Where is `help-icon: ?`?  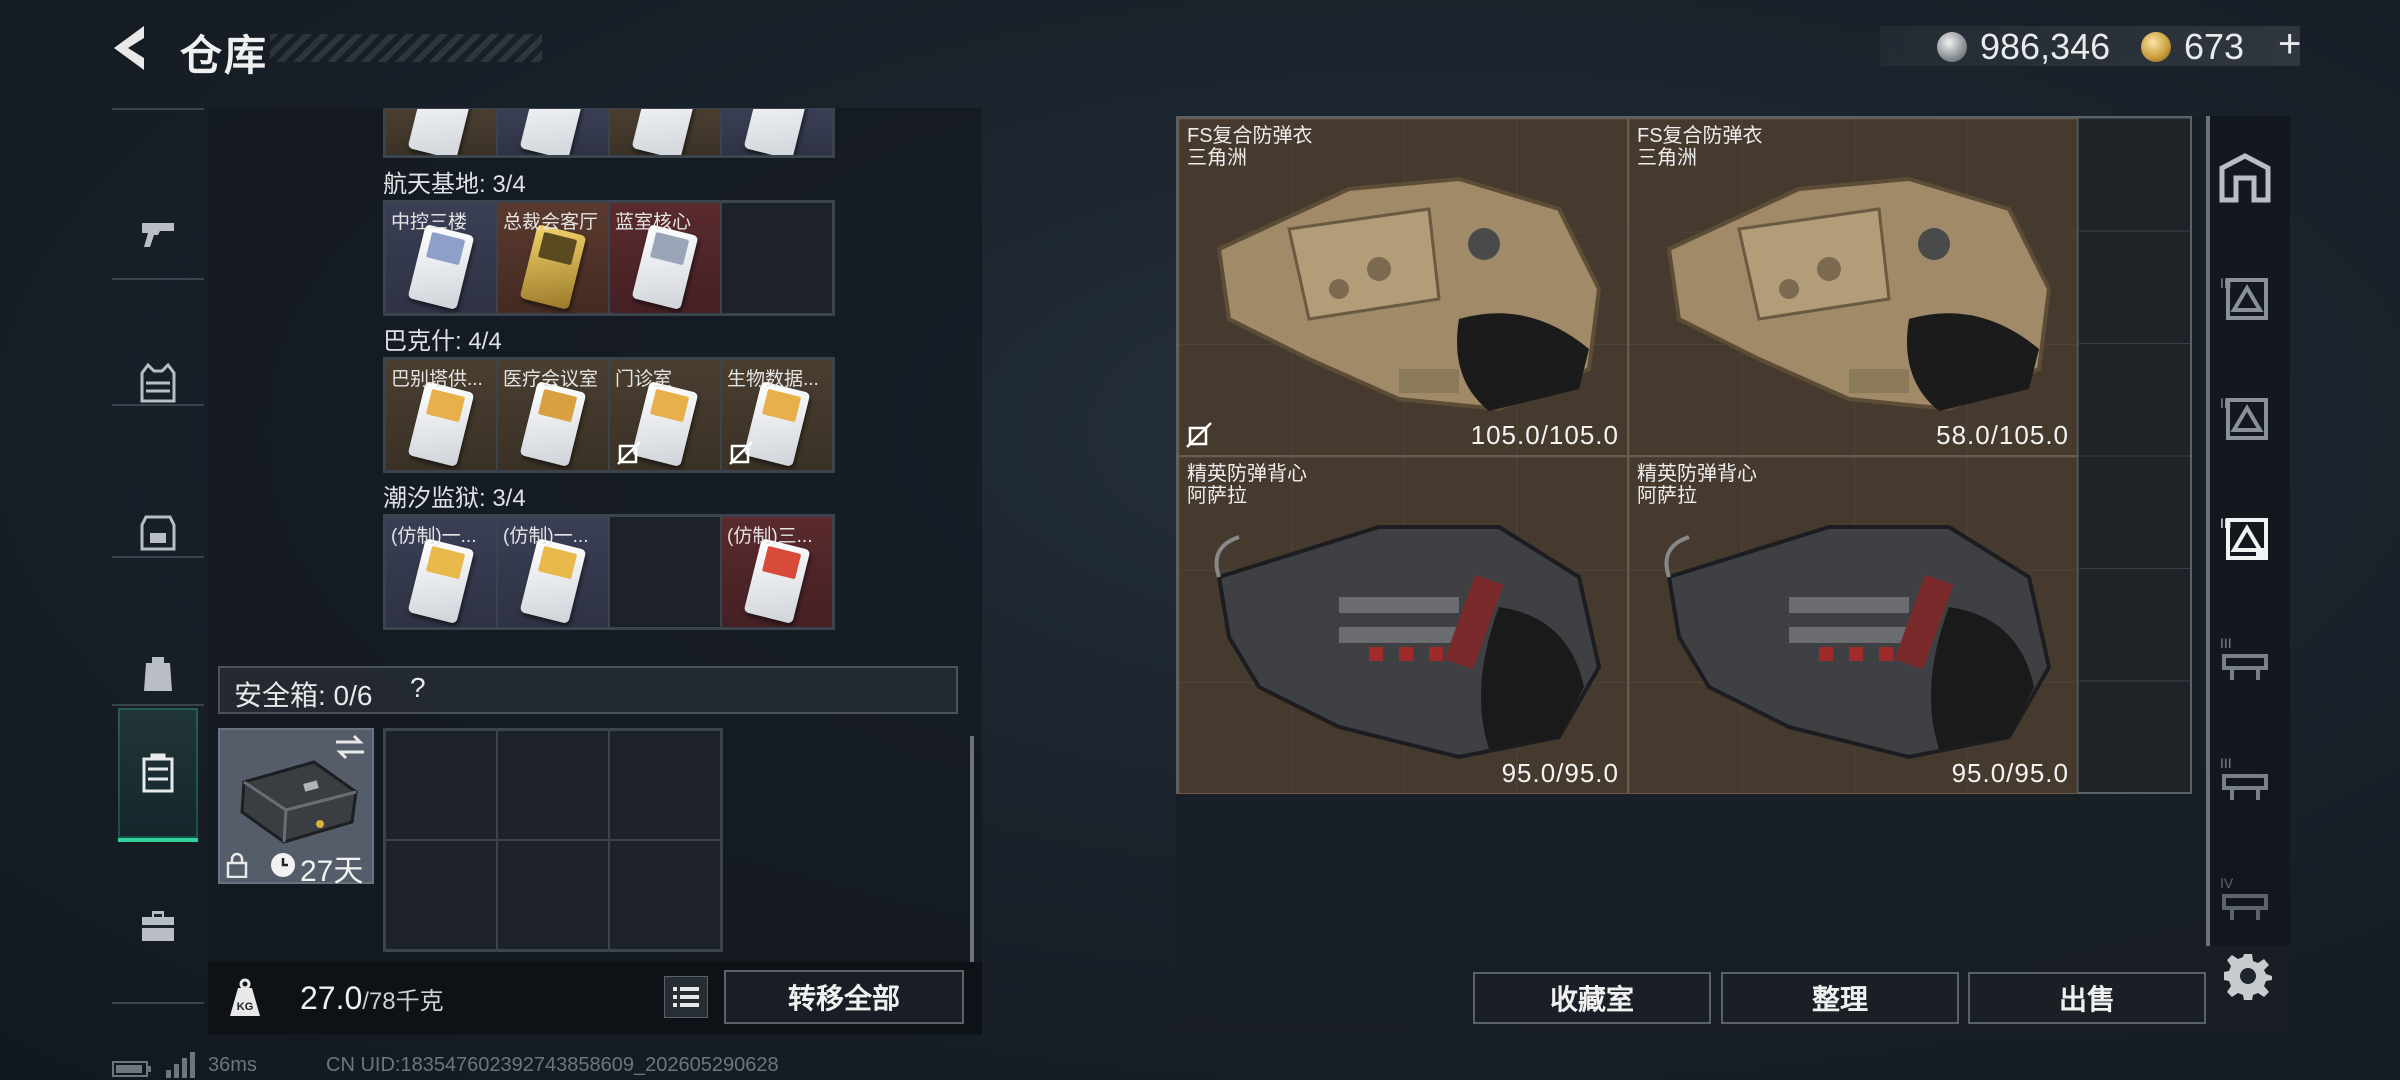
help-icon: ? is located at coordinates (418, 688).